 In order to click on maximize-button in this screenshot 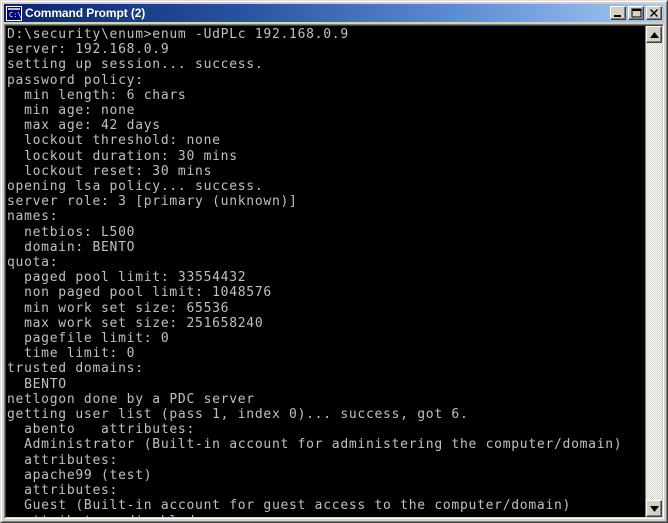, I will do `click(636, 13)`.